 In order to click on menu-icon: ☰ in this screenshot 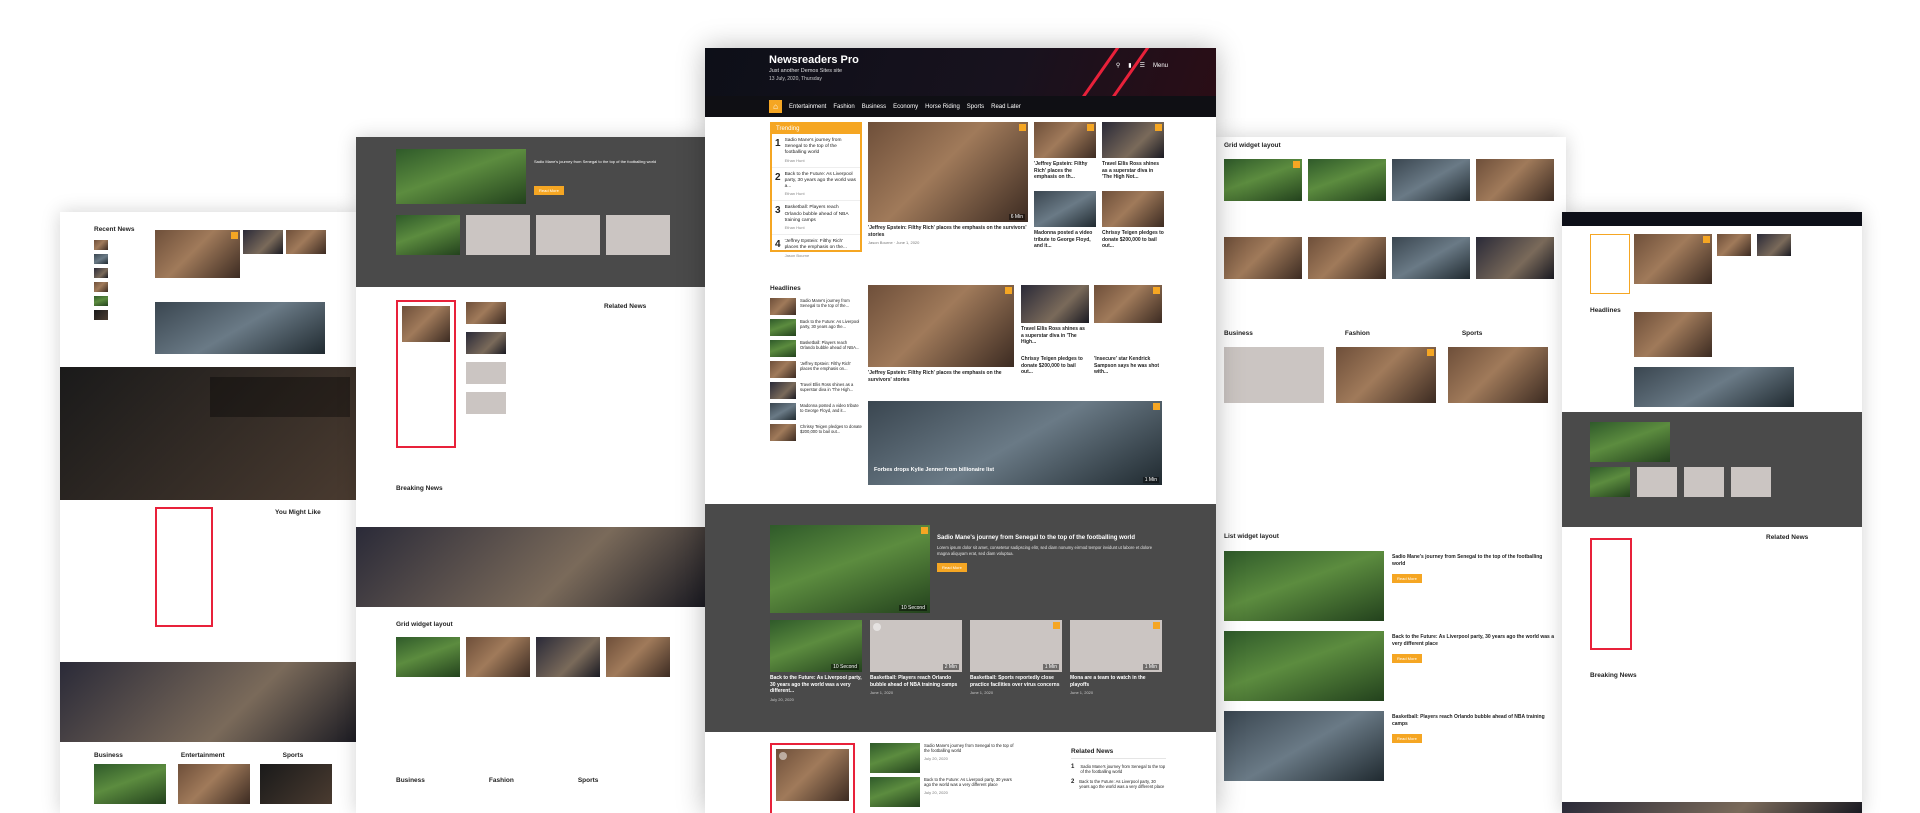, I will do `click(1142, 65)`.